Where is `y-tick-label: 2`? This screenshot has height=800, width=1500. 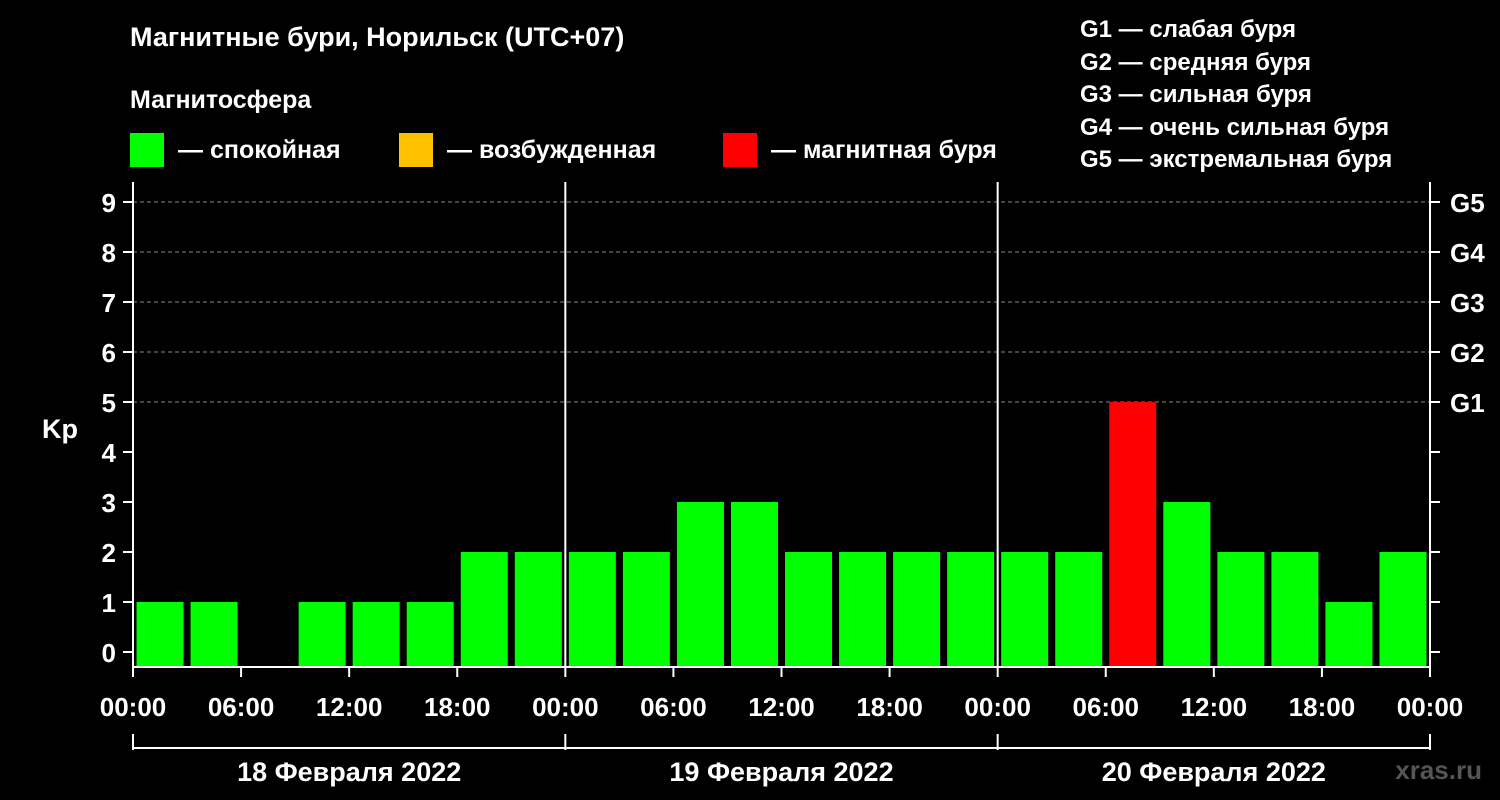
y-tick-label: 2 is located at coordinates (109, 553).